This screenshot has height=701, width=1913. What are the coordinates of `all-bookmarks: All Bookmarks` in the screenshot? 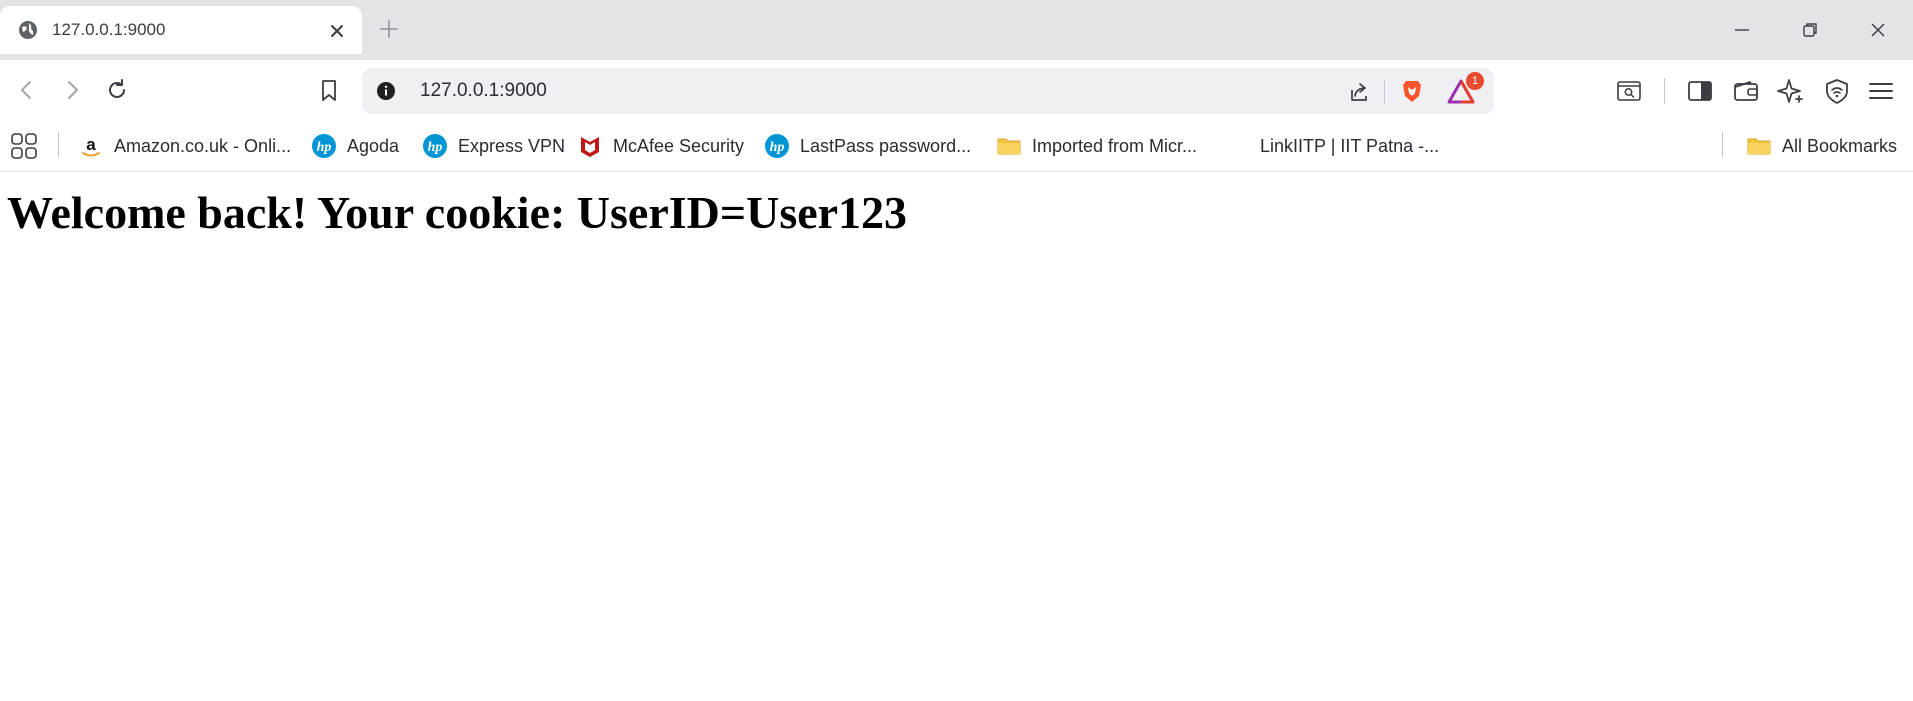 It's located at (1821, 146).